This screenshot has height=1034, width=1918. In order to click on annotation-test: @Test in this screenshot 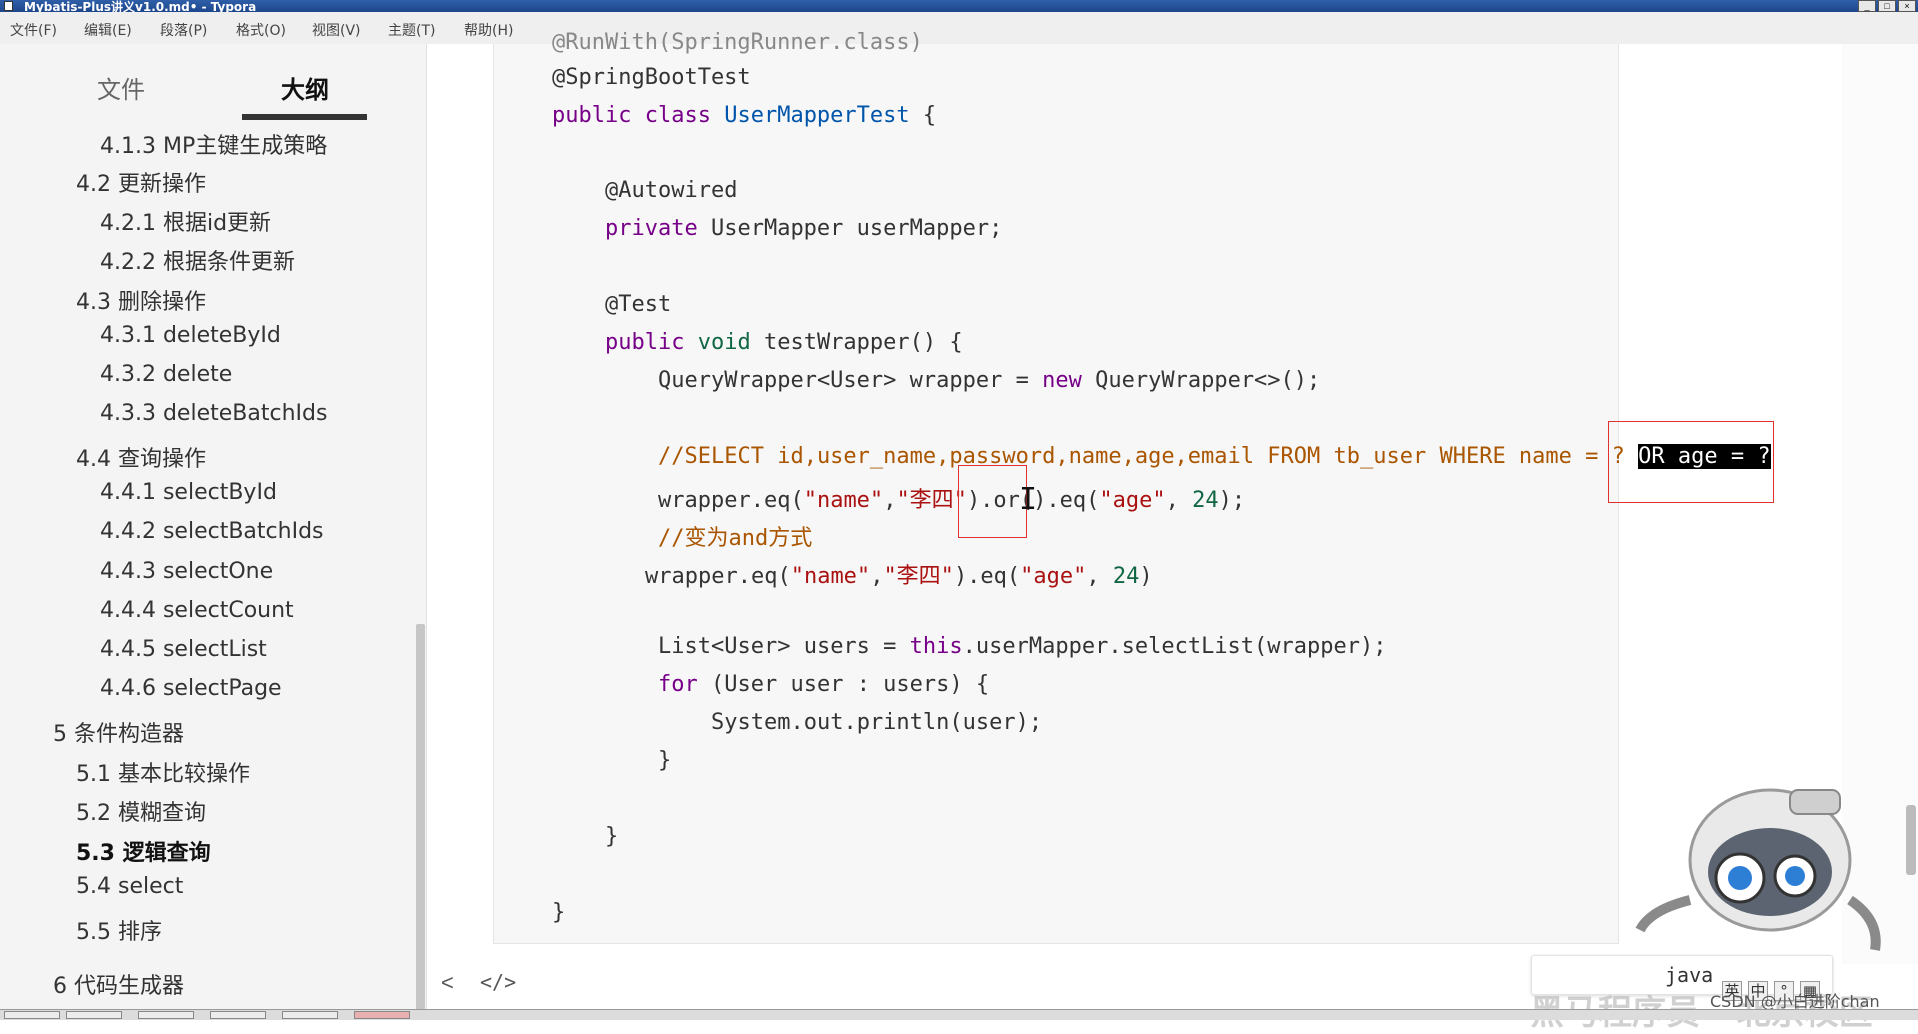, I will do `click(638, 304)`.